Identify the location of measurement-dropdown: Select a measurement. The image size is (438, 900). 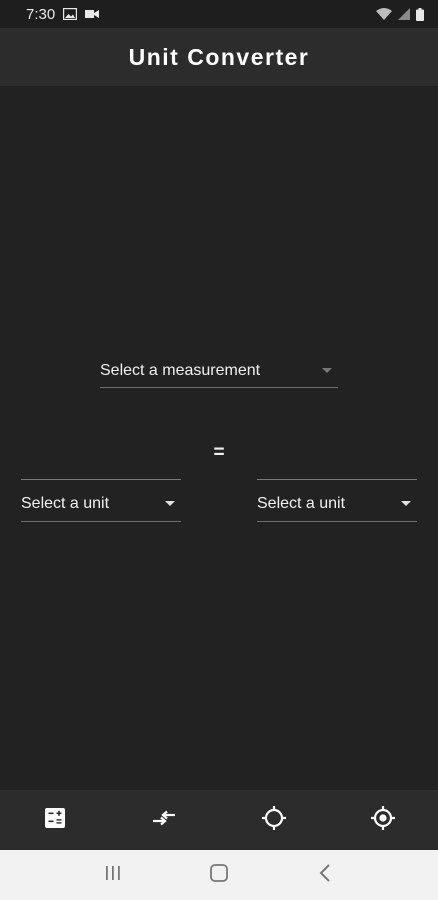
(219, 371).